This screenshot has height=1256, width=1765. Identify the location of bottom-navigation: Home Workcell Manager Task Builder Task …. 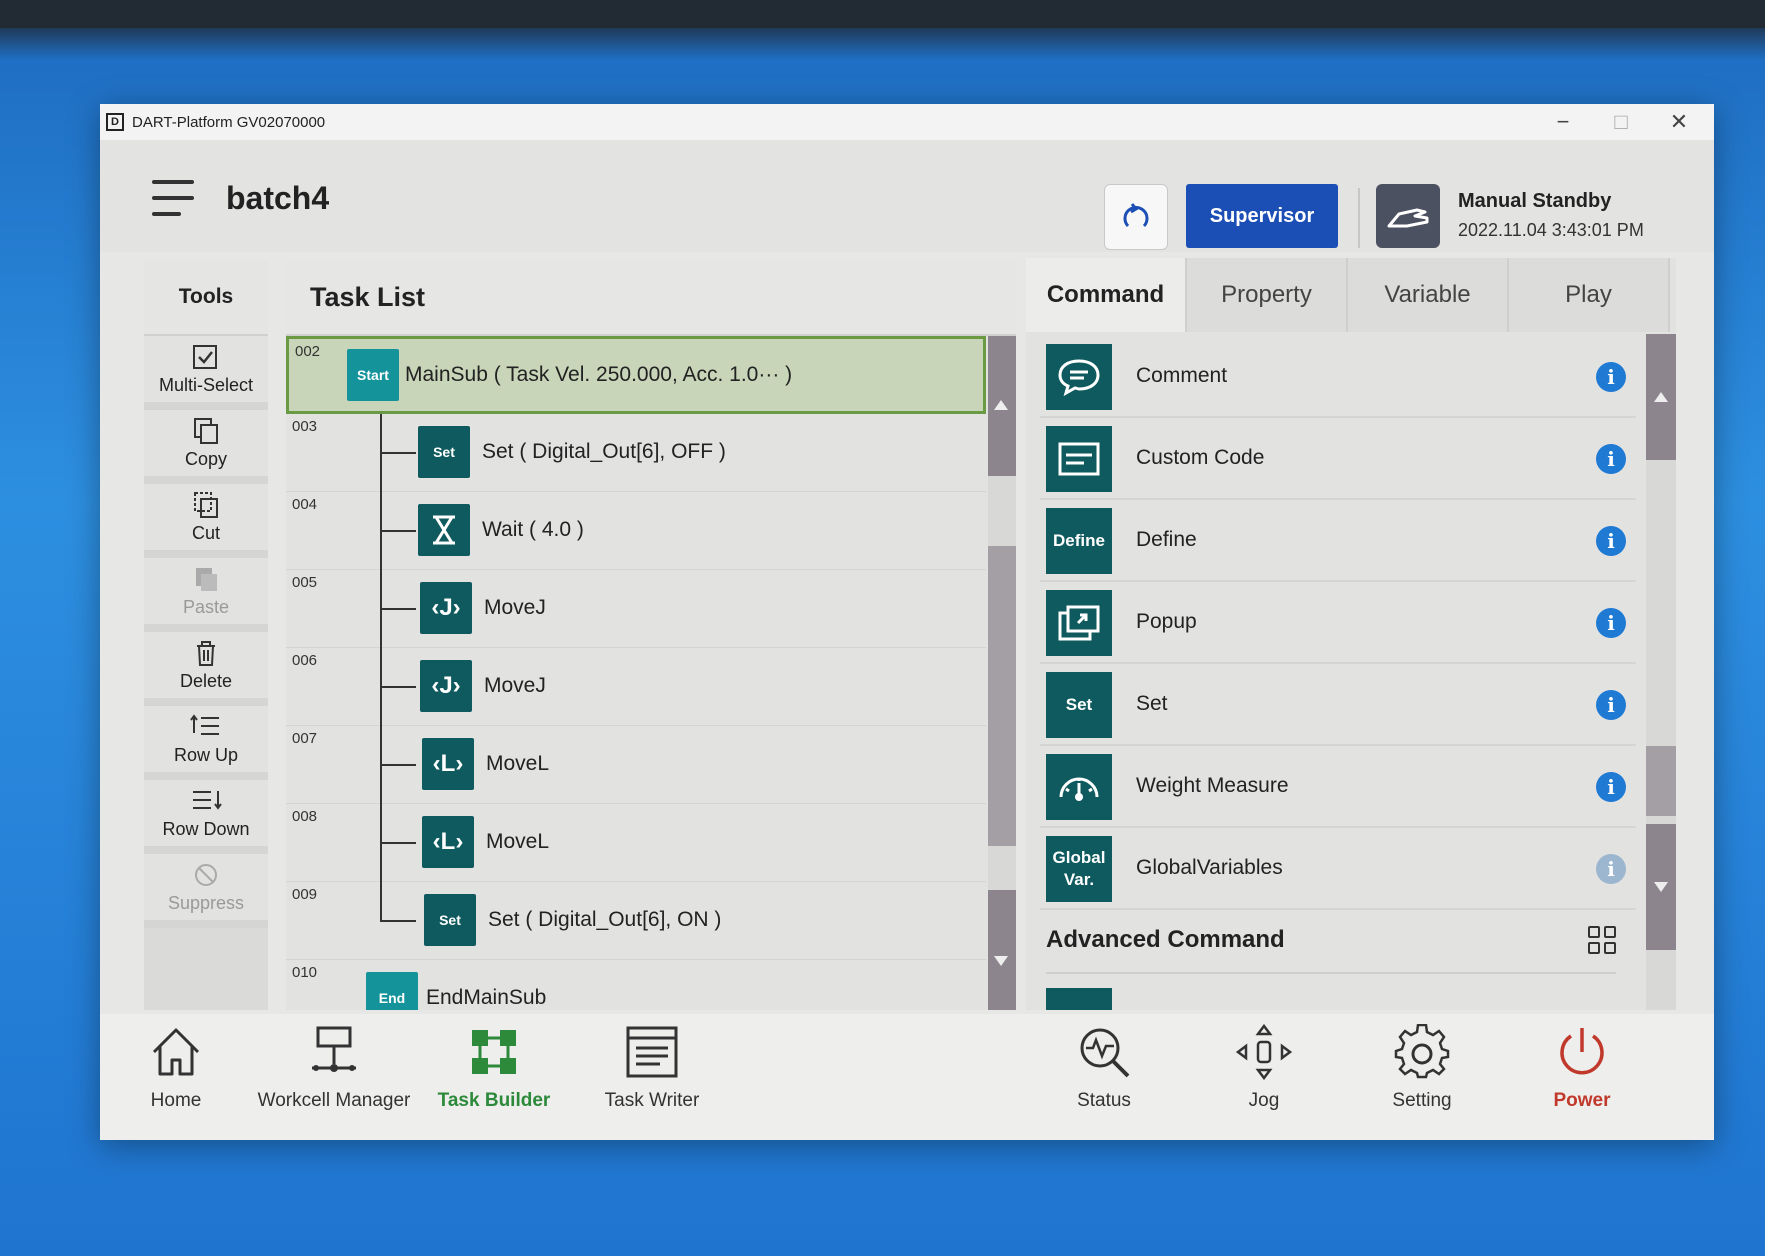
(907, 1077).